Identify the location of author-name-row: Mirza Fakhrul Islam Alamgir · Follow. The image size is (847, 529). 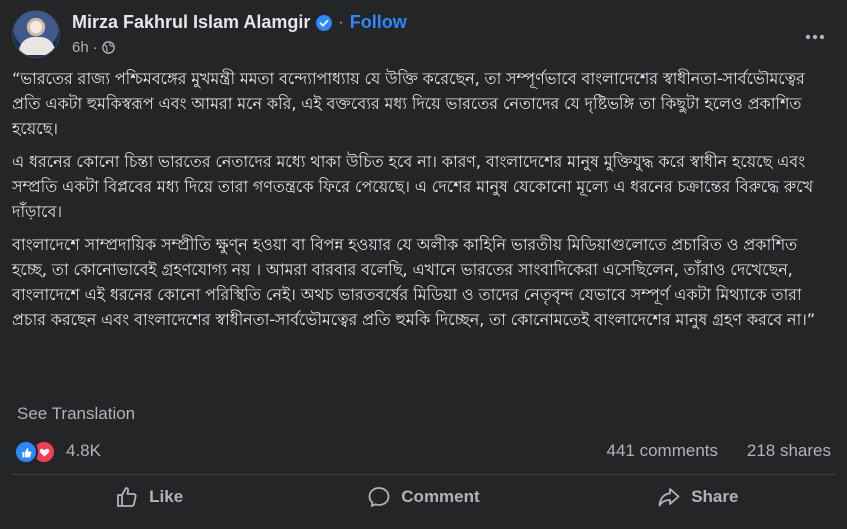
(239, 22).